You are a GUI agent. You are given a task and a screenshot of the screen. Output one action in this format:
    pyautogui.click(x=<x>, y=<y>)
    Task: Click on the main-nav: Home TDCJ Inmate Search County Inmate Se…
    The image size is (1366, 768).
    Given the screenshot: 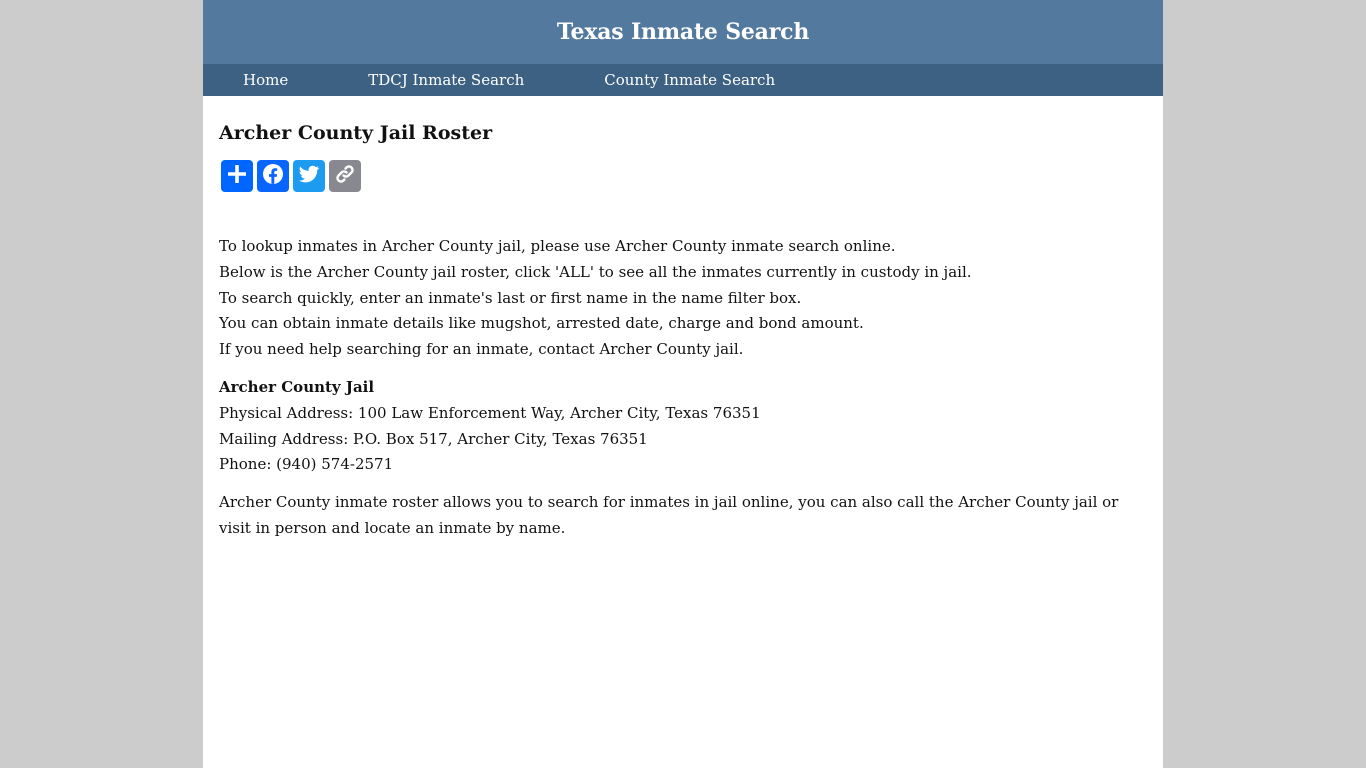 What is the action you would take?
    pyautogui.click(x=683, y=80)
    